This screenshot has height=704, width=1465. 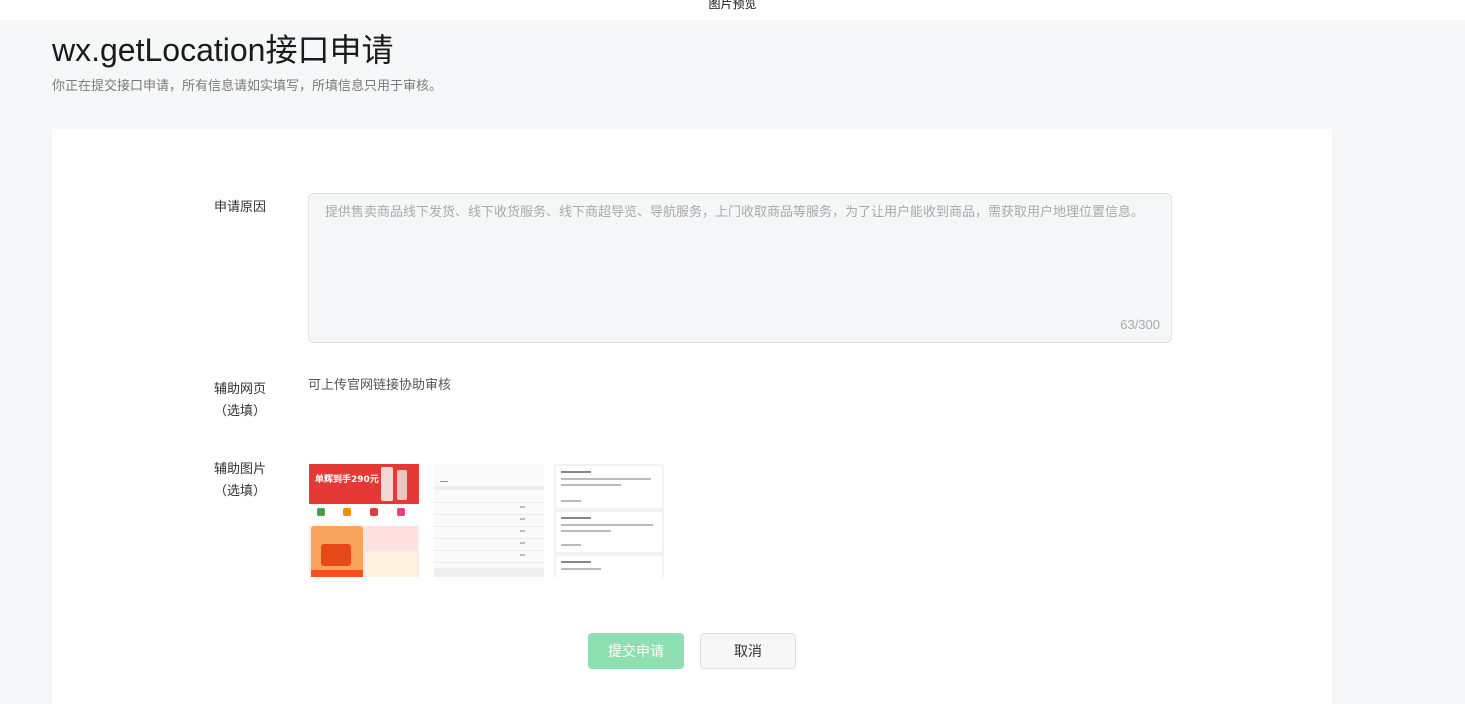 What do you see at coordinates (239, 469) in the screenshot?
I see `images-label-line1: 辅助图片` at bounding box center [239, 469].